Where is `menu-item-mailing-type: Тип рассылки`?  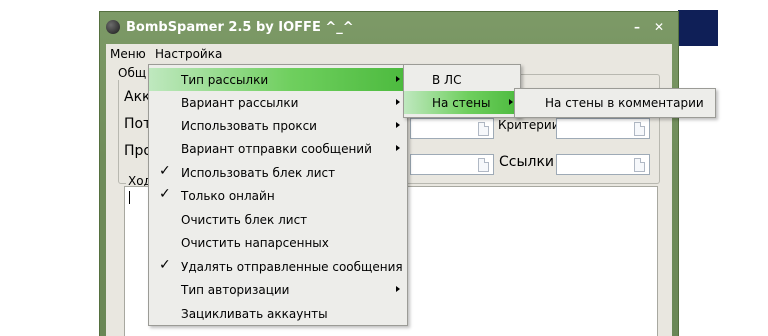 menu-item-mailing-type: Тип рассылки is located at coordinates (278, 79).